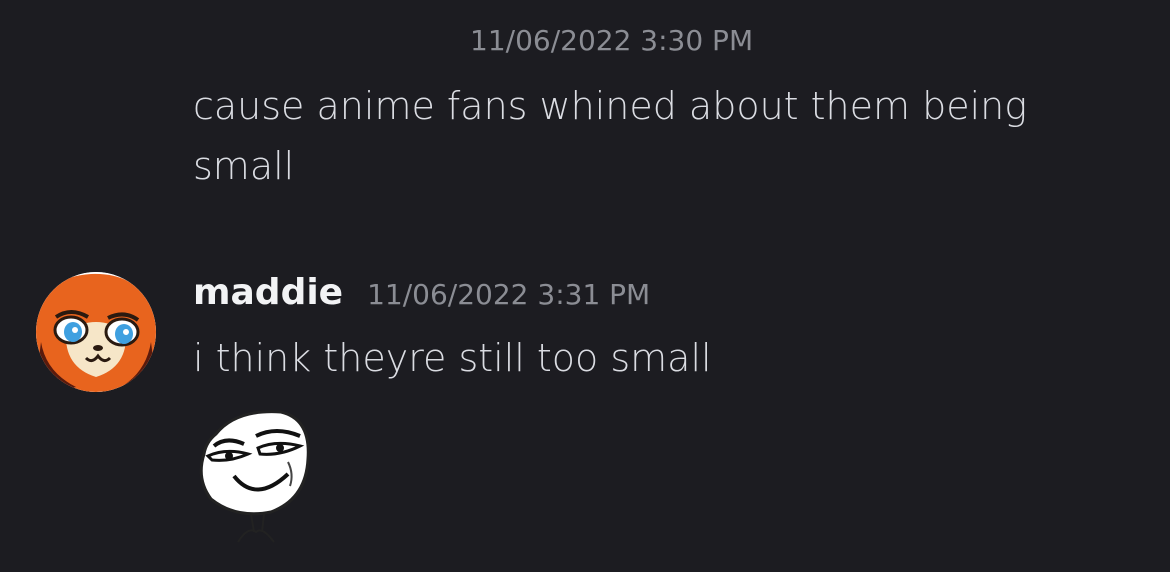  Describe the element at coordinates (509, 294) in the screenshot. I see `message-timestamp: 11/06/2022 3:31 PM` at that location.